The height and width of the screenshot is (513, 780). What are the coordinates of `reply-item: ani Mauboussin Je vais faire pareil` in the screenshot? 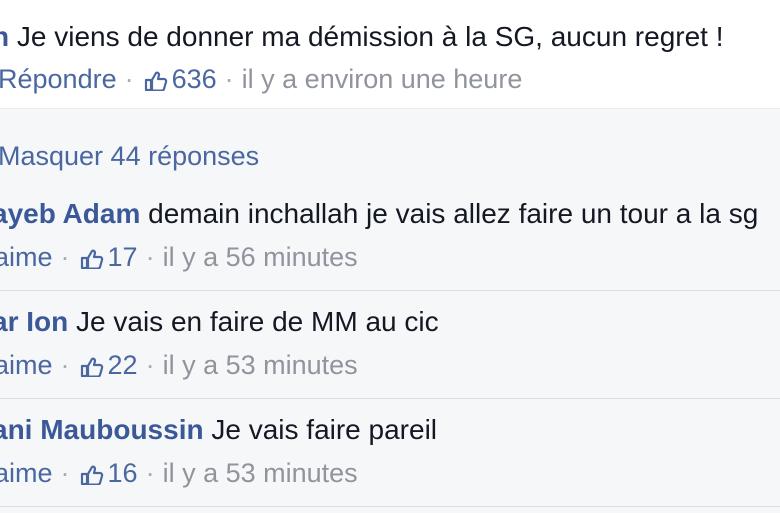 It's located at (218, 430).